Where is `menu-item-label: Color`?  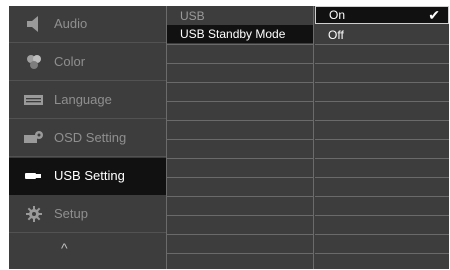 menu-item-label: Color is located at coordinates (70, 61).